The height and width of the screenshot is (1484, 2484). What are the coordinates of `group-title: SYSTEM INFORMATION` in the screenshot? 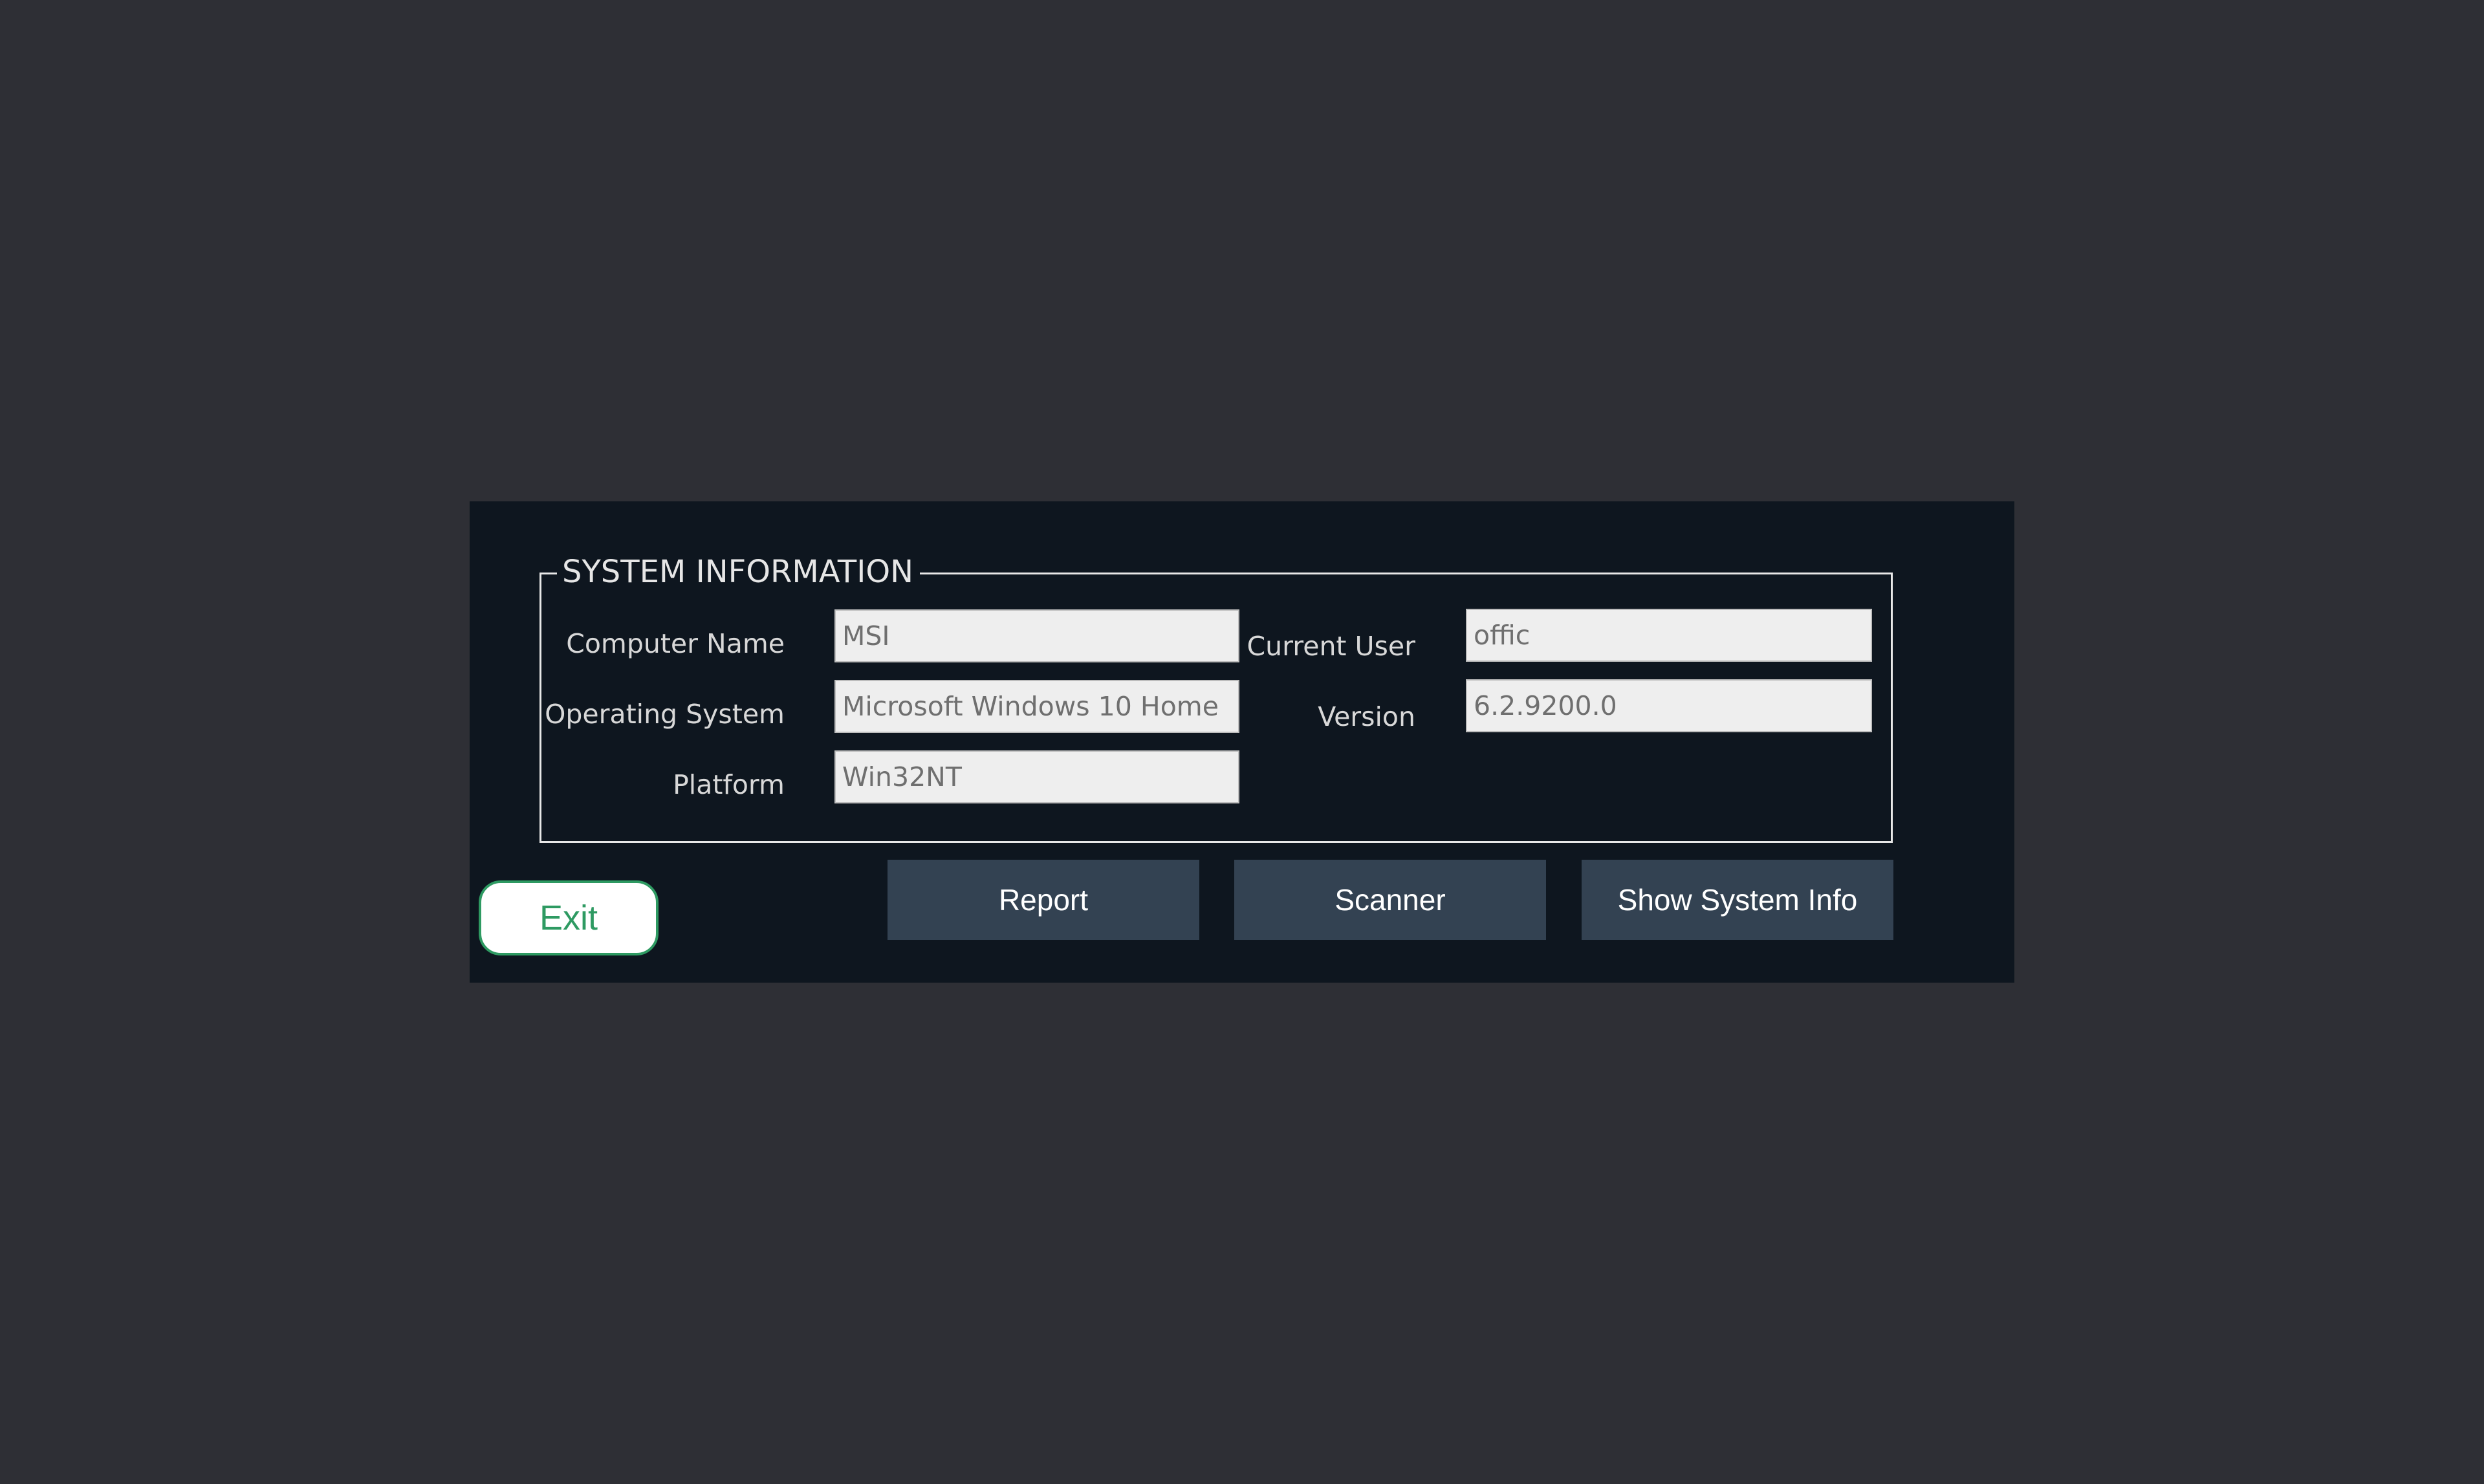 It's located at (739, 571).